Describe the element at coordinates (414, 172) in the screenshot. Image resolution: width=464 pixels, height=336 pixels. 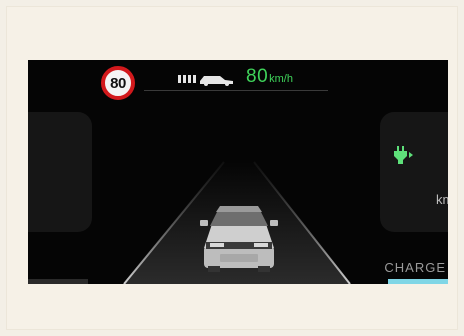
I see `right-gauge-panel: km` at that location.